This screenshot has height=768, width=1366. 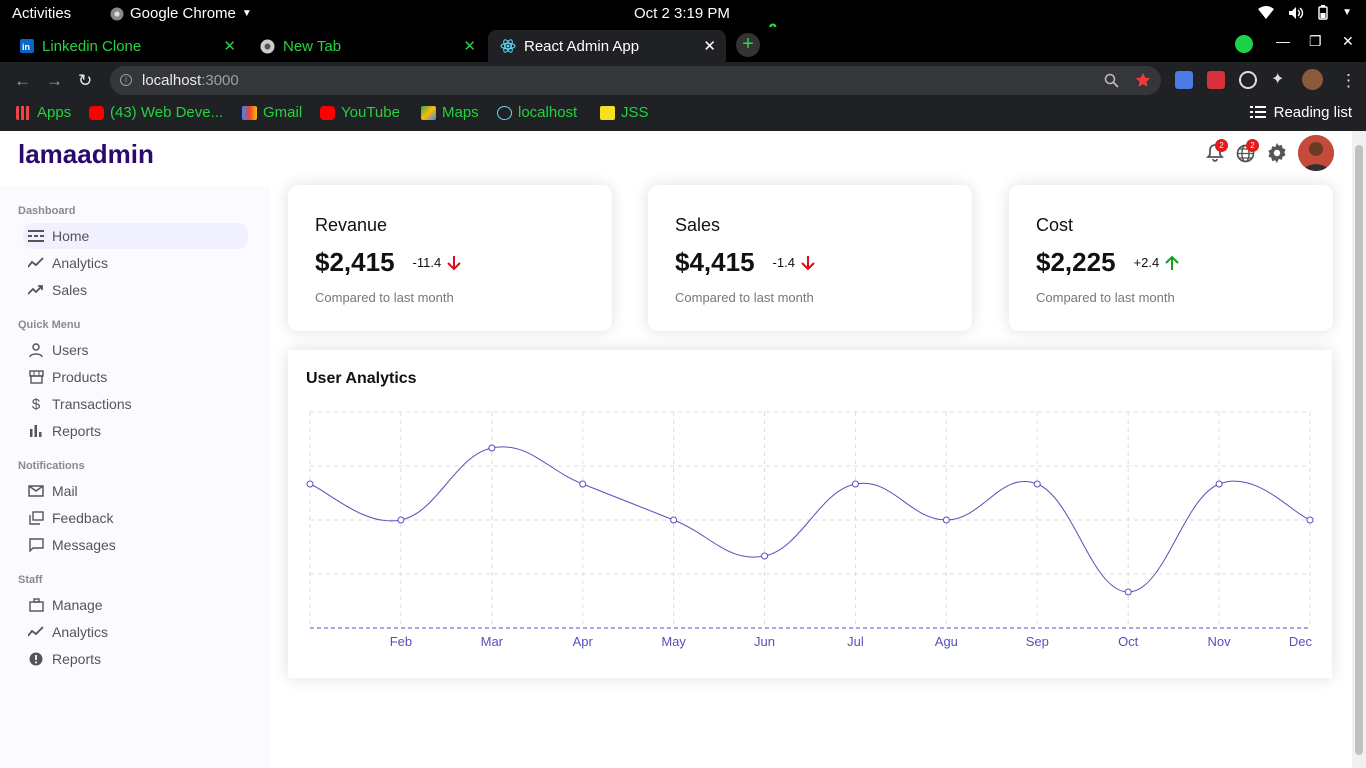 I want to click on x-tick-label: Oct, so click(x=1128, y=641).